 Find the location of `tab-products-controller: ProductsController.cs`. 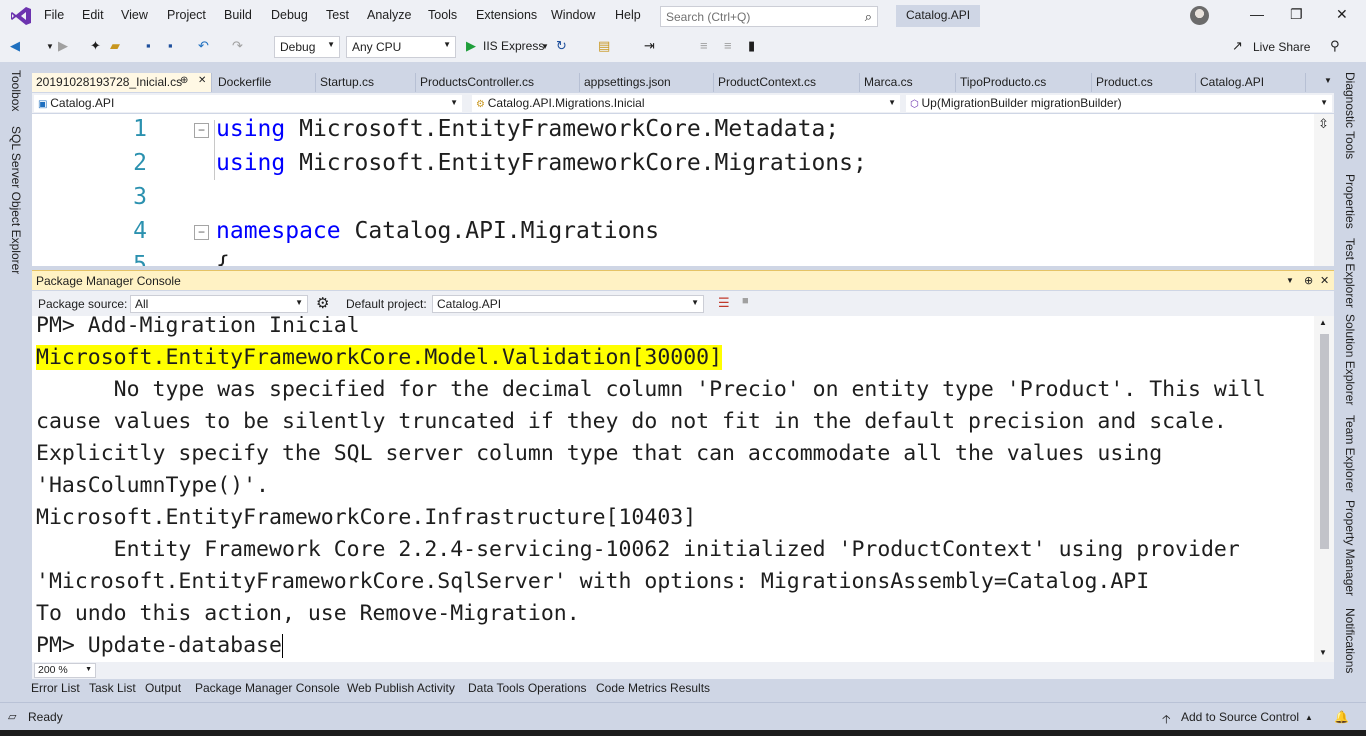

tab-products-controller: ProductsController.cs is located at coordinates (498, 82).